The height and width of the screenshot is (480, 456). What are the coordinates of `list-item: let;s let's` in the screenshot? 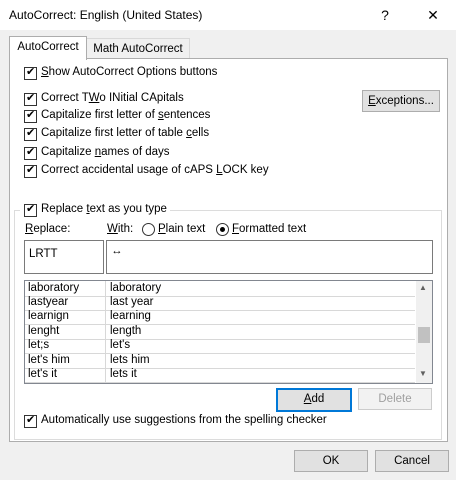 It's located at (220, 346).